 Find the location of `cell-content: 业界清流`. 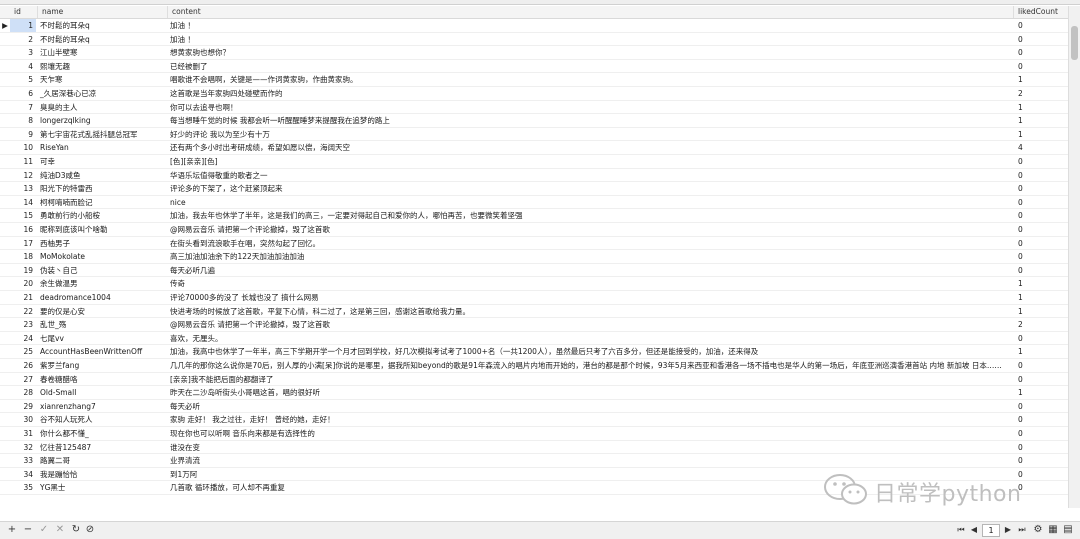

cell-content: 业界清流 is located at coordinates (587, 460).